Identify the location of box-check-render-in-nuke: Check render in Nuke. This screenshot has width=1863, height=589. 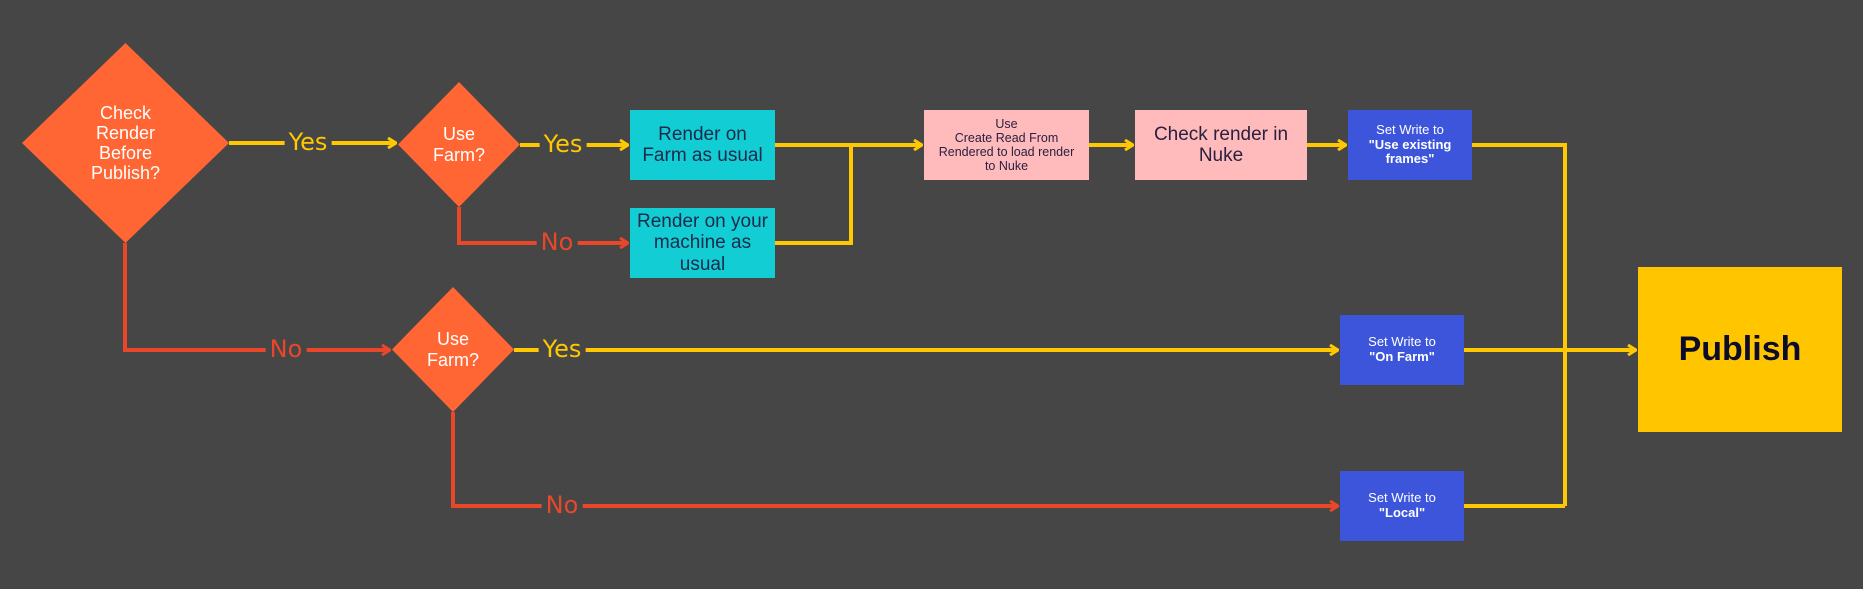
(1221, 145).